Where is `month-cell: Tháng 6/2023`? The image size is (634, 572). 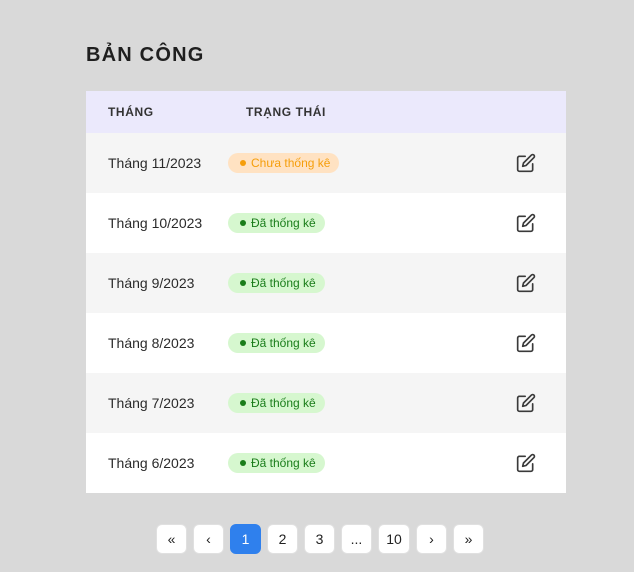 month-cell: Tháng 6/2023 is located at coordinates (151, 463).